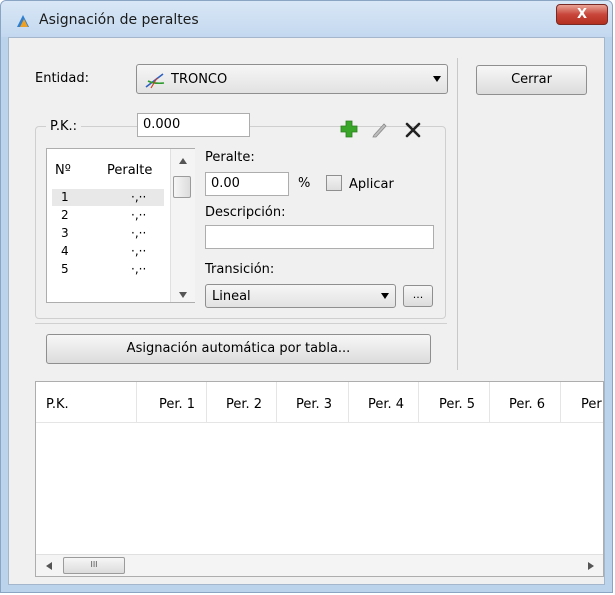 Image resolution: width=615 pixels, height=595 pixels. Describe the element at coordinates (65, 197) in the screenshot. I see `list-item-number: 1` at that location.